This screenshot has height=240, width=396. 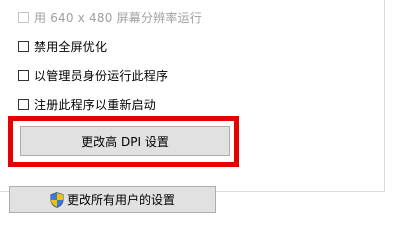 I want to click on checkbox-disable-fullscreen-label: 禁用全屏优化, so click(x=71, y=46).